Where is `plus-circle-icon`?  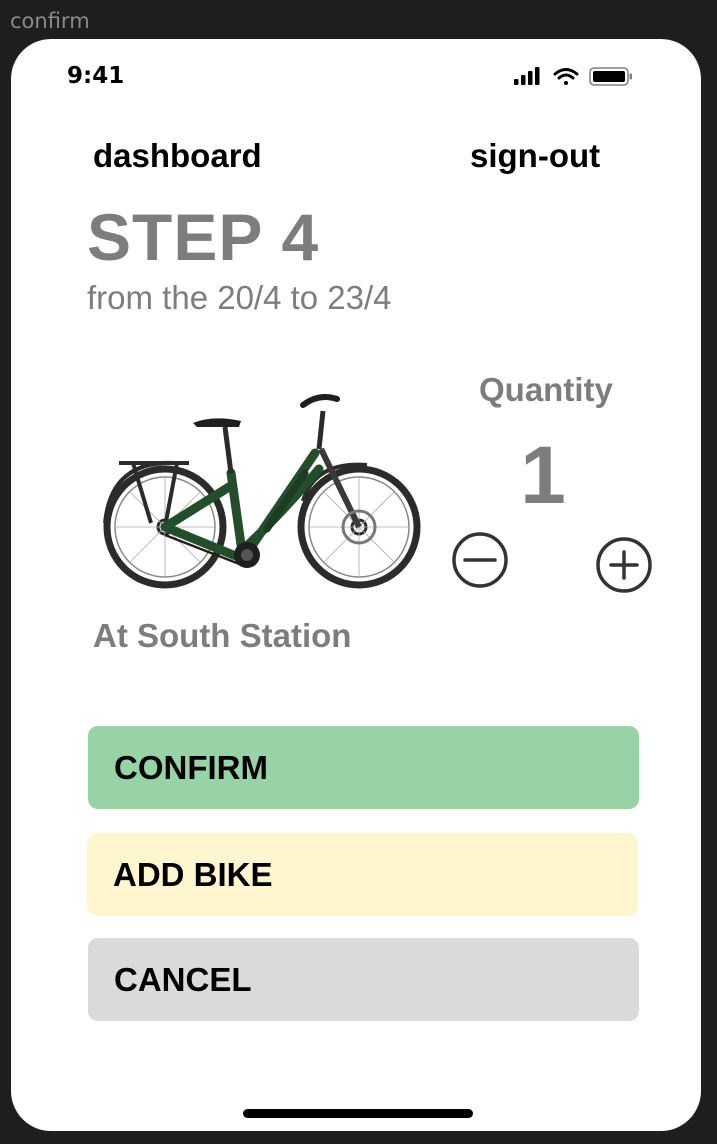
plus-circle-icon is located at coordinates (624, 565).